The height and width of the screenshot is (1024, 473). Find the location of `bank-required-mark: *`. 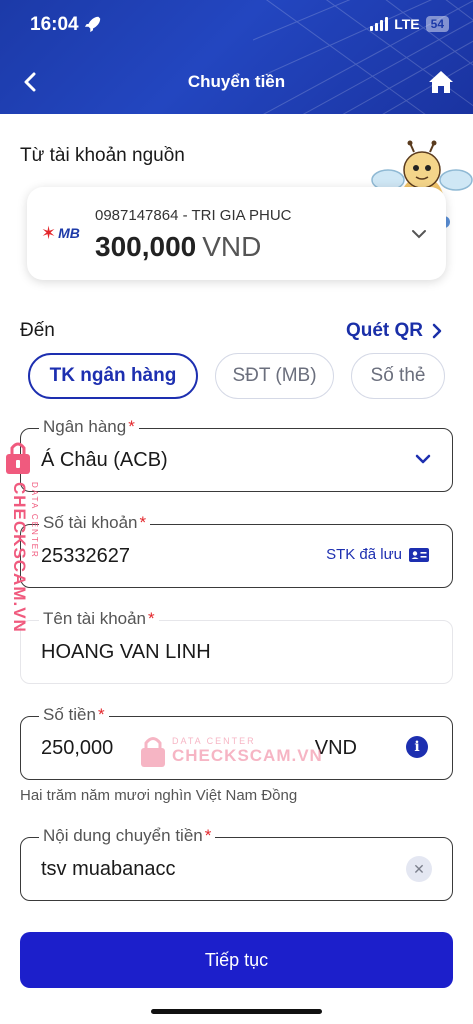

bank-required-mark: * is located at coordinates (131, 426).